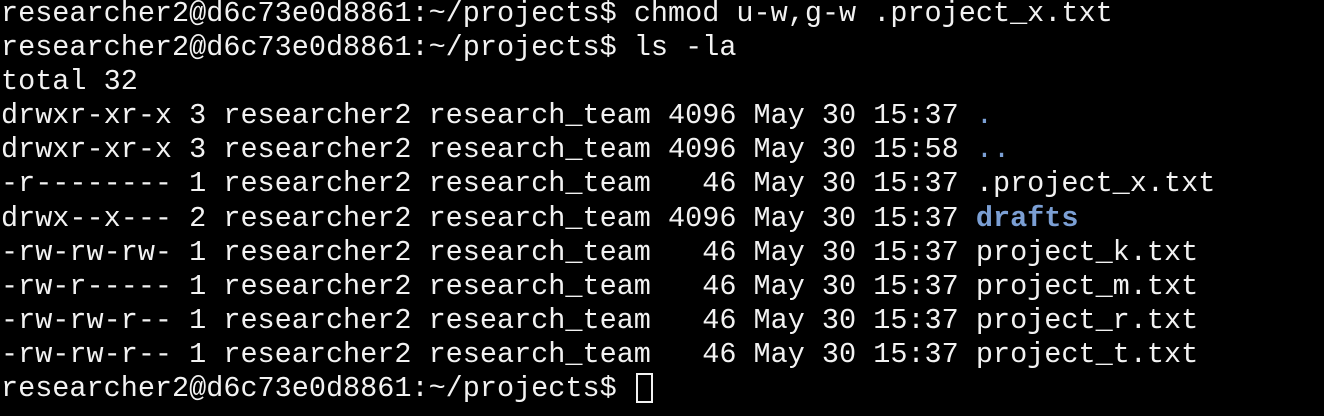 Image resolution: width=1324 pixels, height=416 pixels. What do you see at coordinates (644, 388) in the screenshot?
I see `text-cursor` at bounding box center [644, 388].